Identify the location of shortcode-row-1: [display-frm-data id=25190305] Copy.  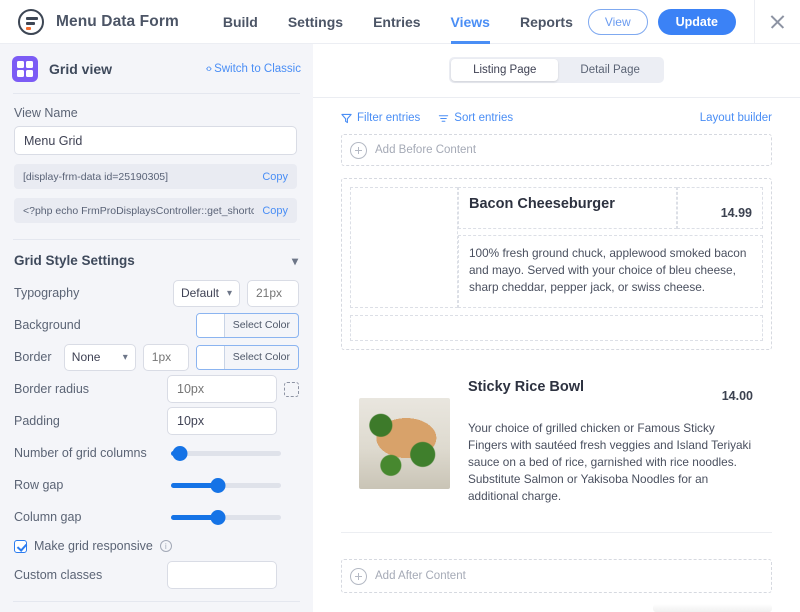
(155, 176).